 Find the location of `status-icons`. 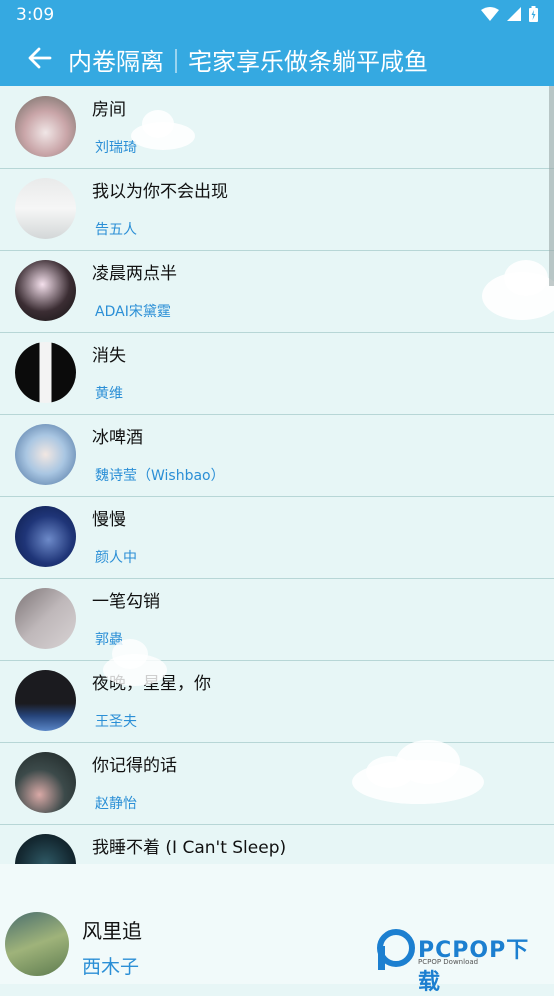

status-icons is located at coordinates (509, 14).